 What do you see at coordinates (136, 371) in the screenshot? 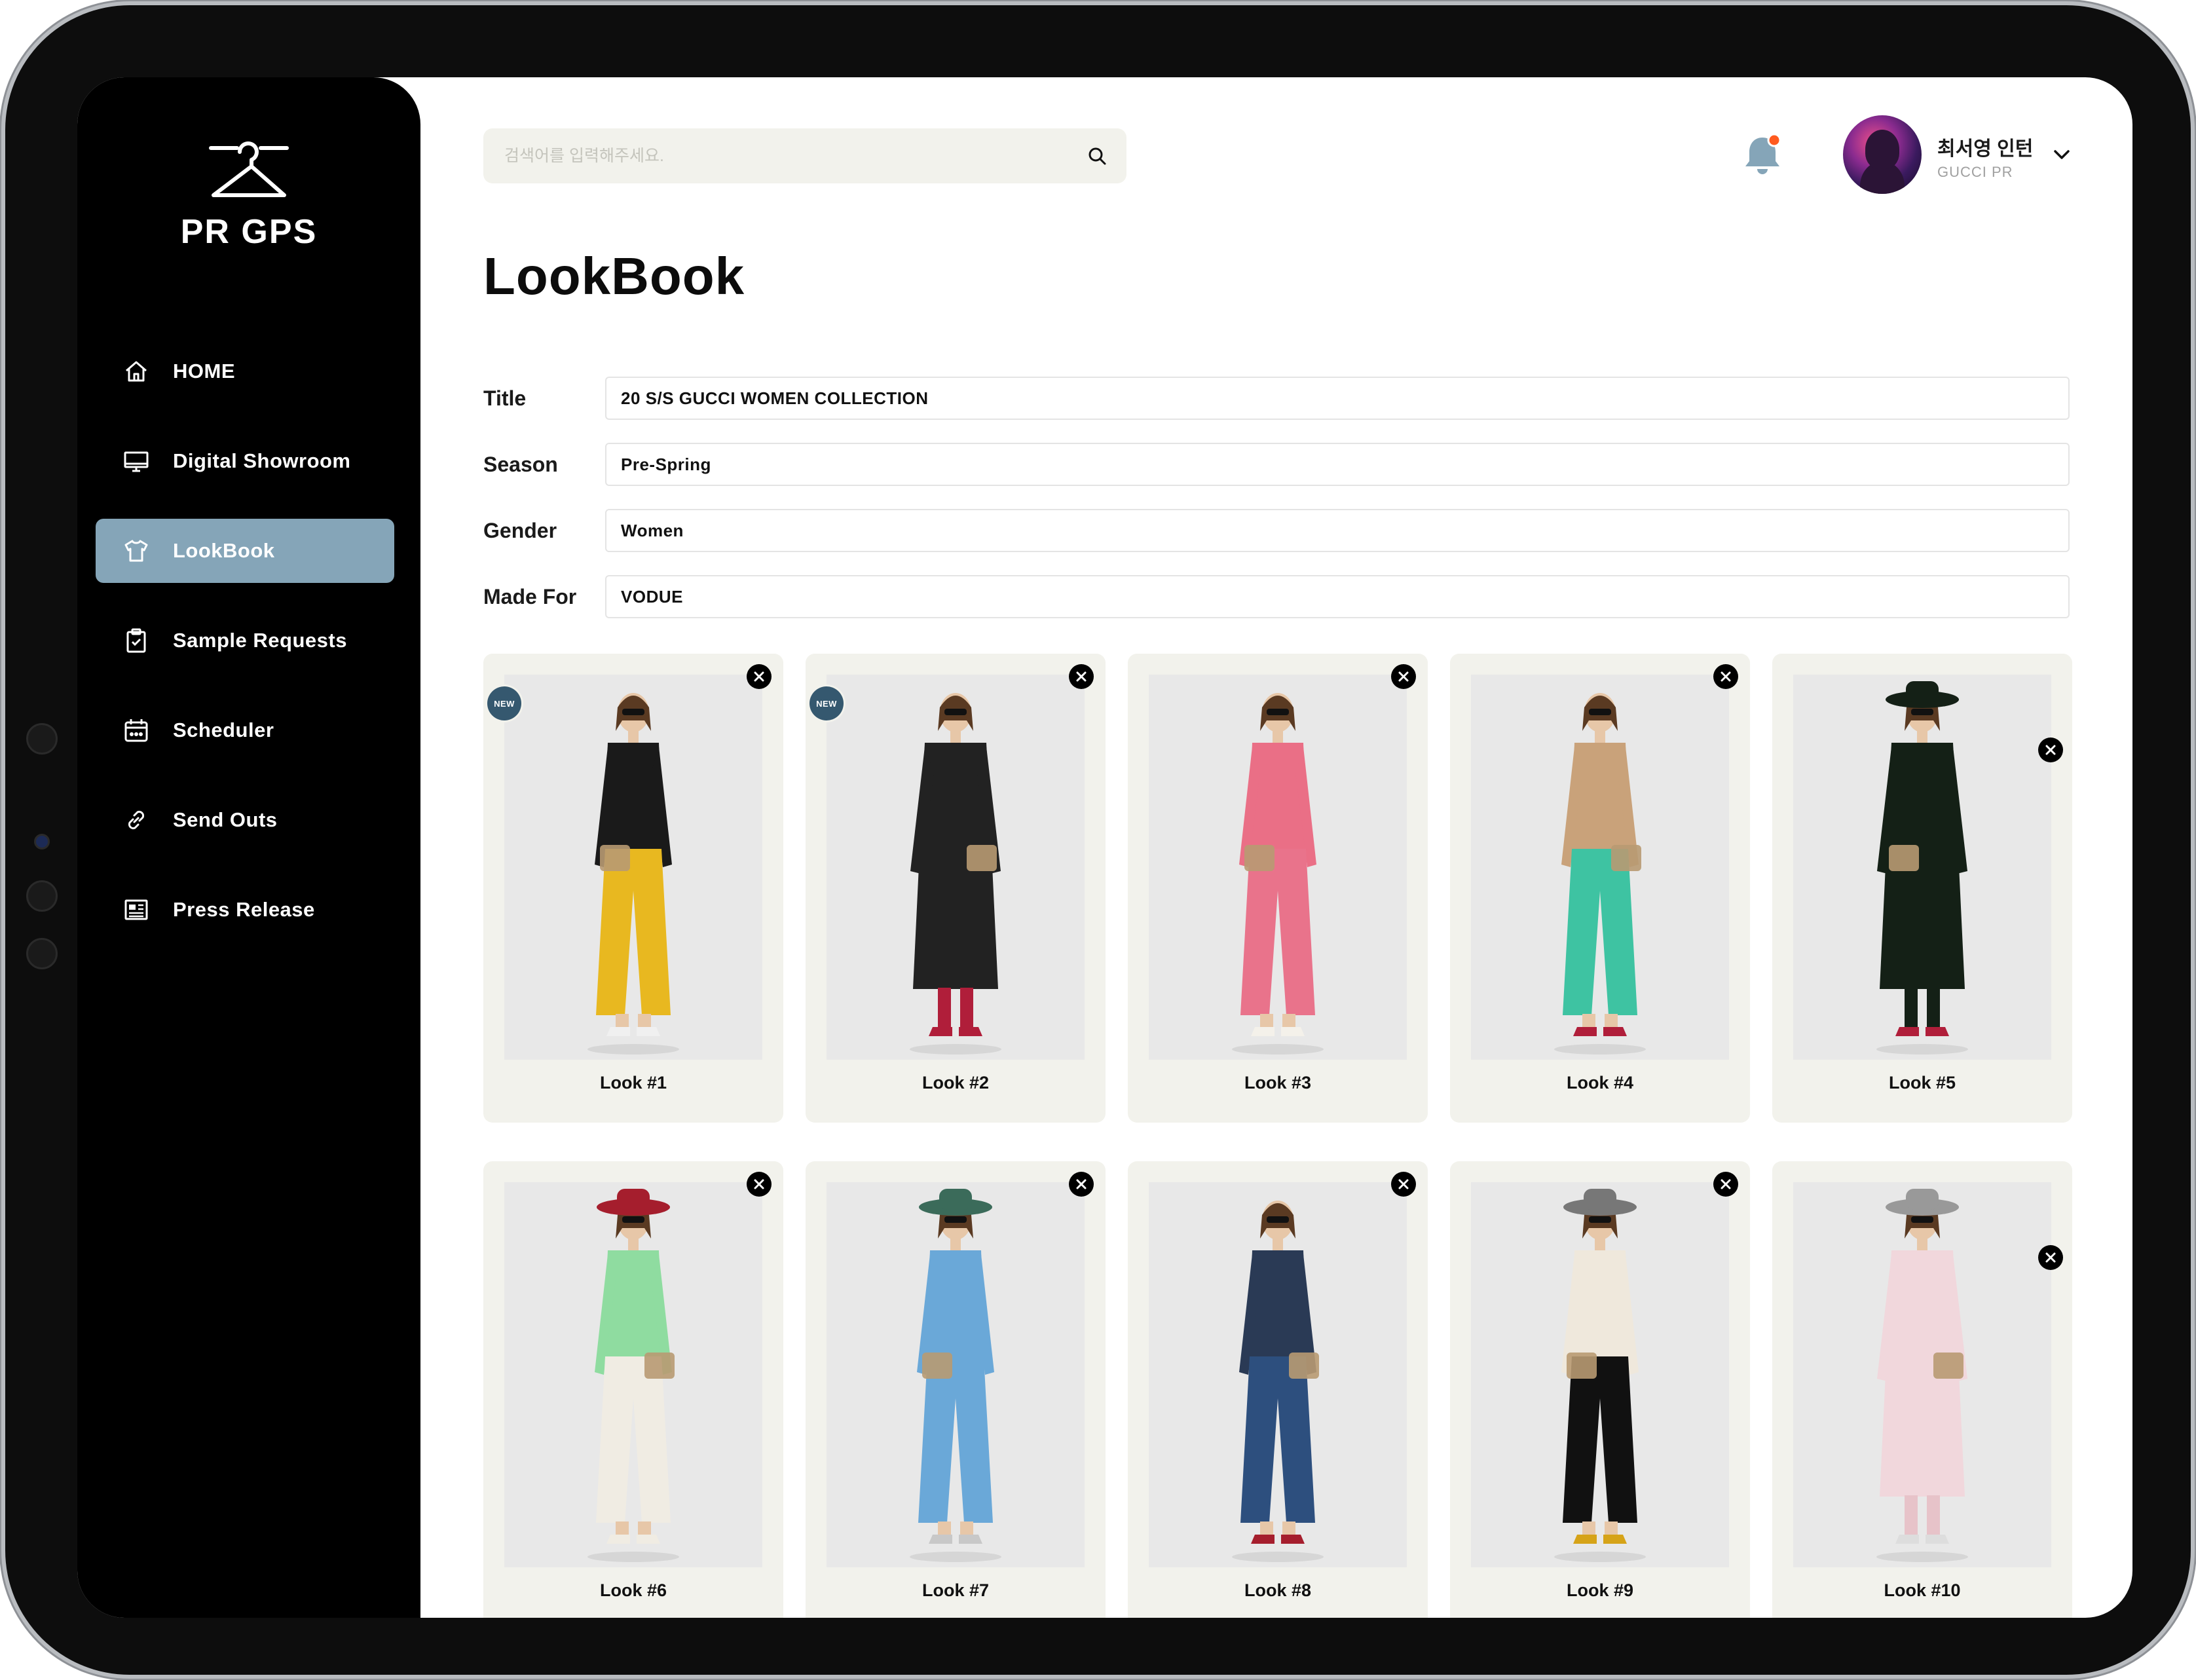
I see `home-icon` at bounding box center [136, 371].